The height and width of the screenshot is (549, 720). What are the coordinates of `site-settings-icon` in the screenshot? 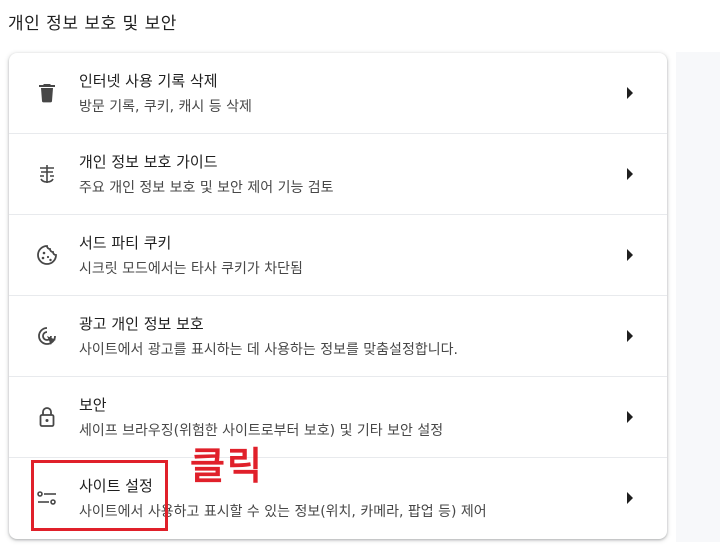 It's located at (47, 498).